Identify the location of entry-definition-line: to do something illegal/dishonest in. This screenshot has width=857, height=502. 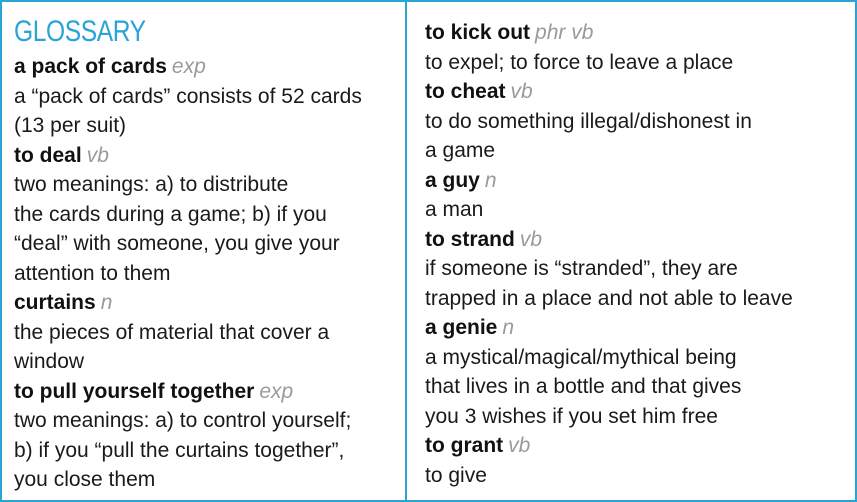
(588, 121).